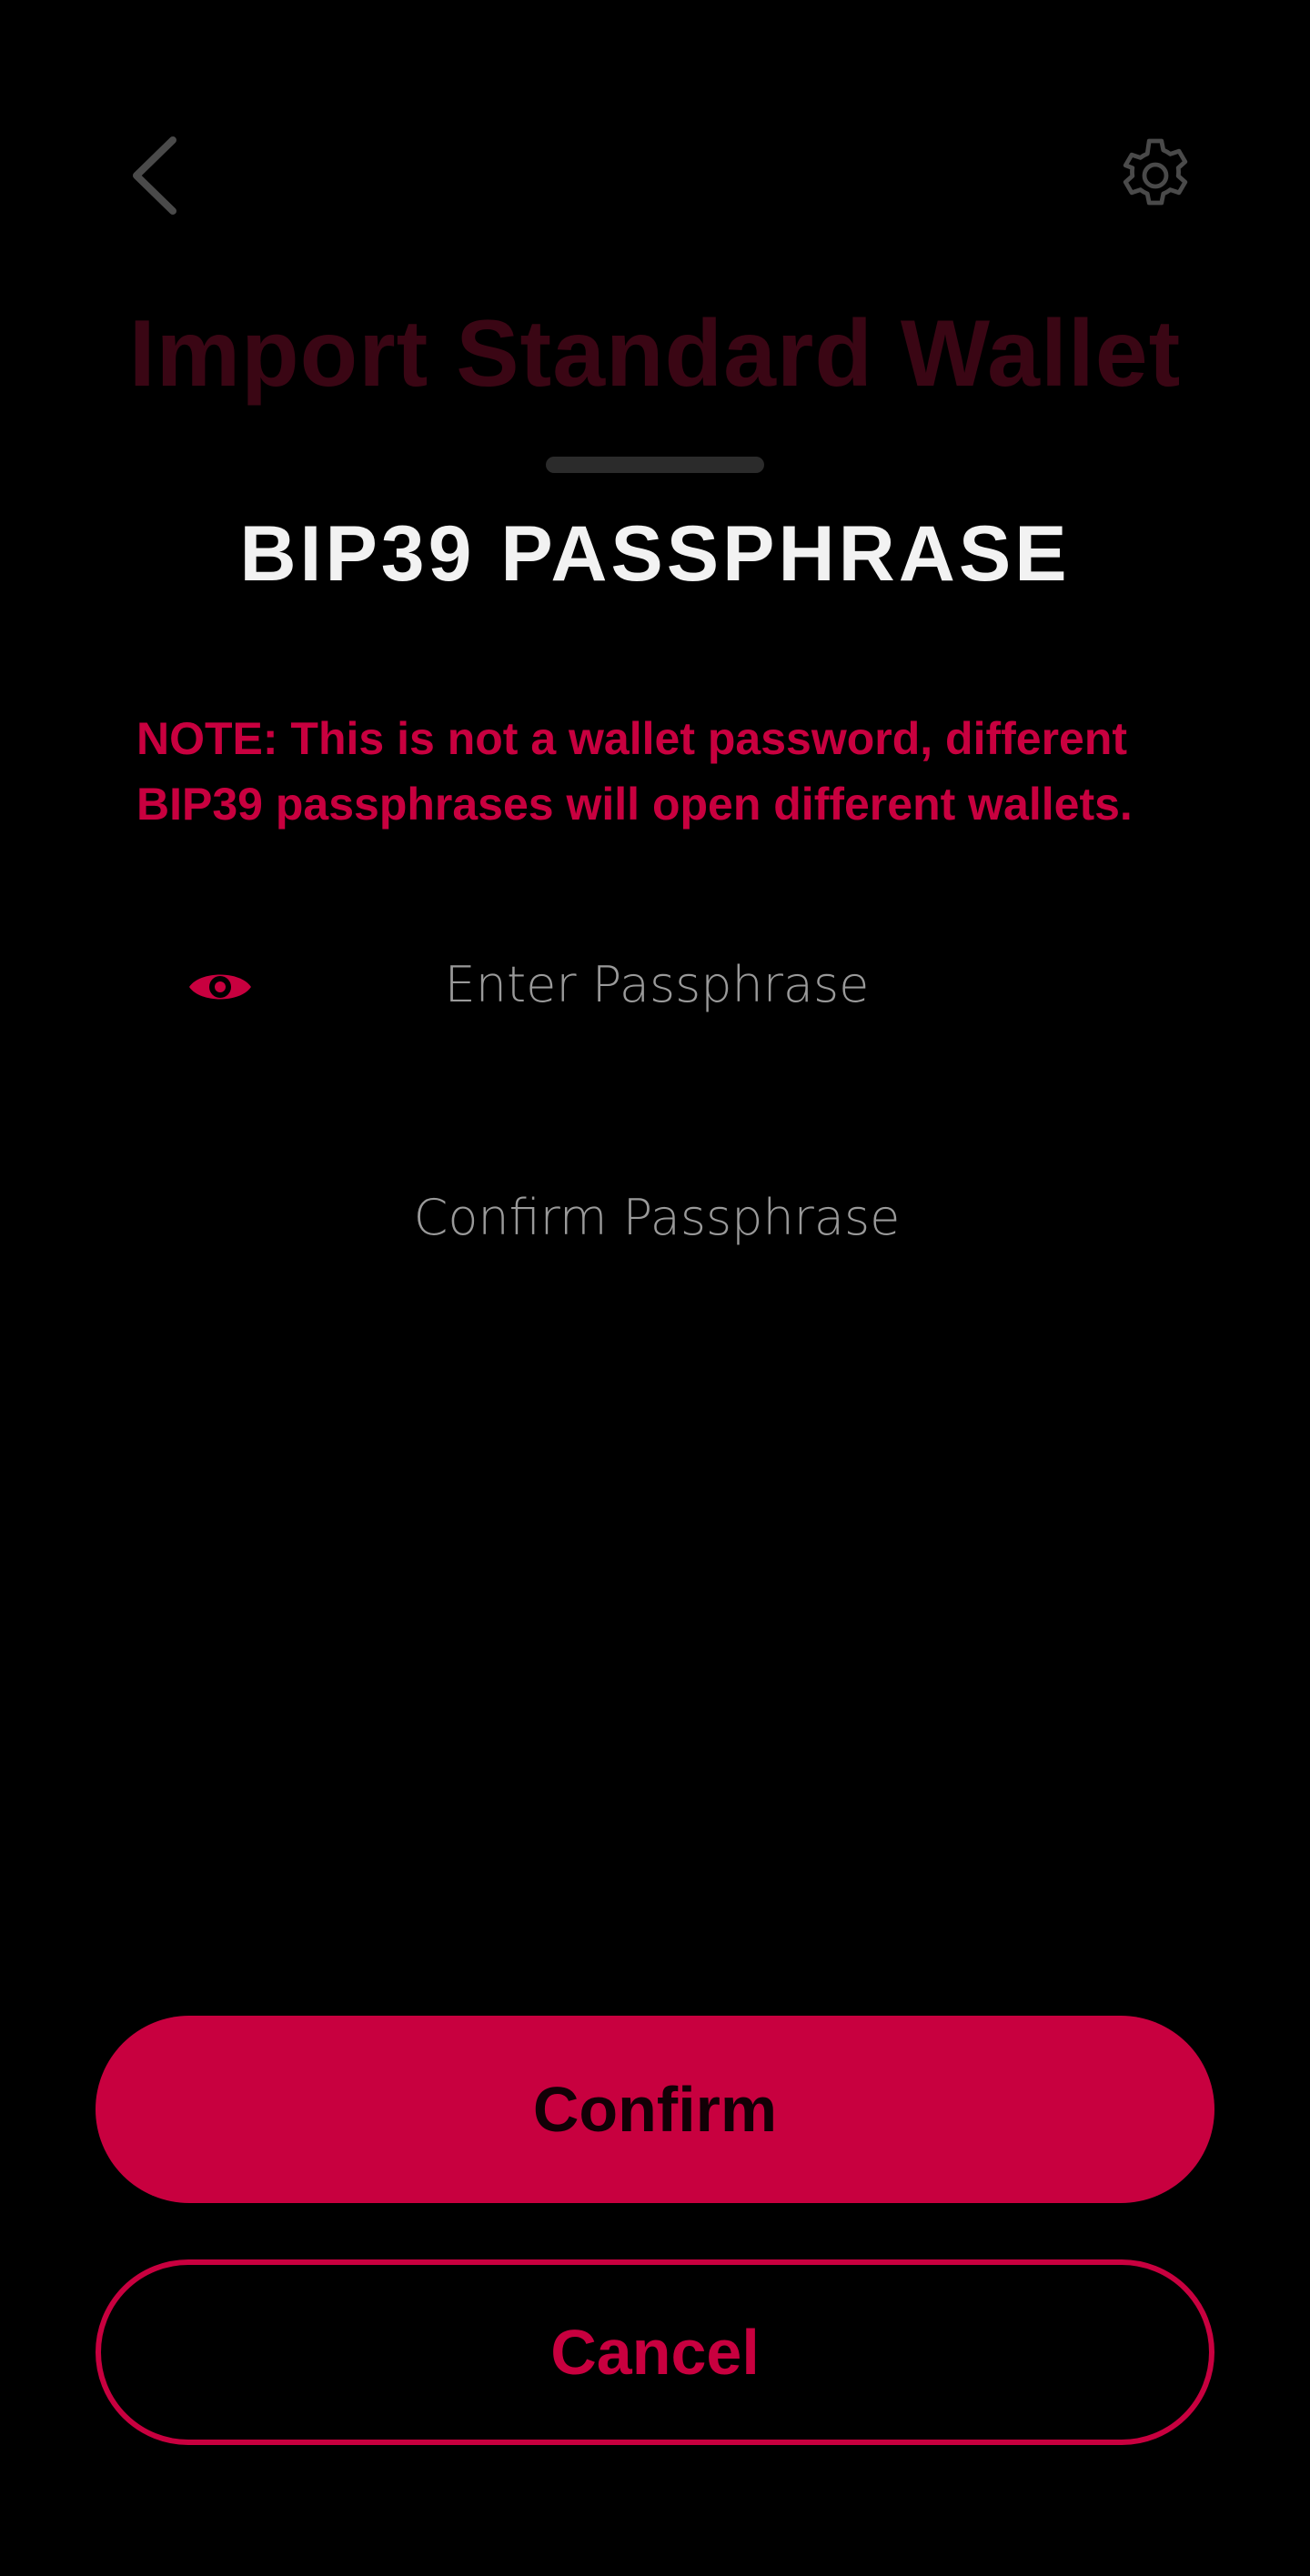  What do you see at coordinates (657, 984) in the screenshot?
I see `passphrase-input` at bounding box center [657, 984].